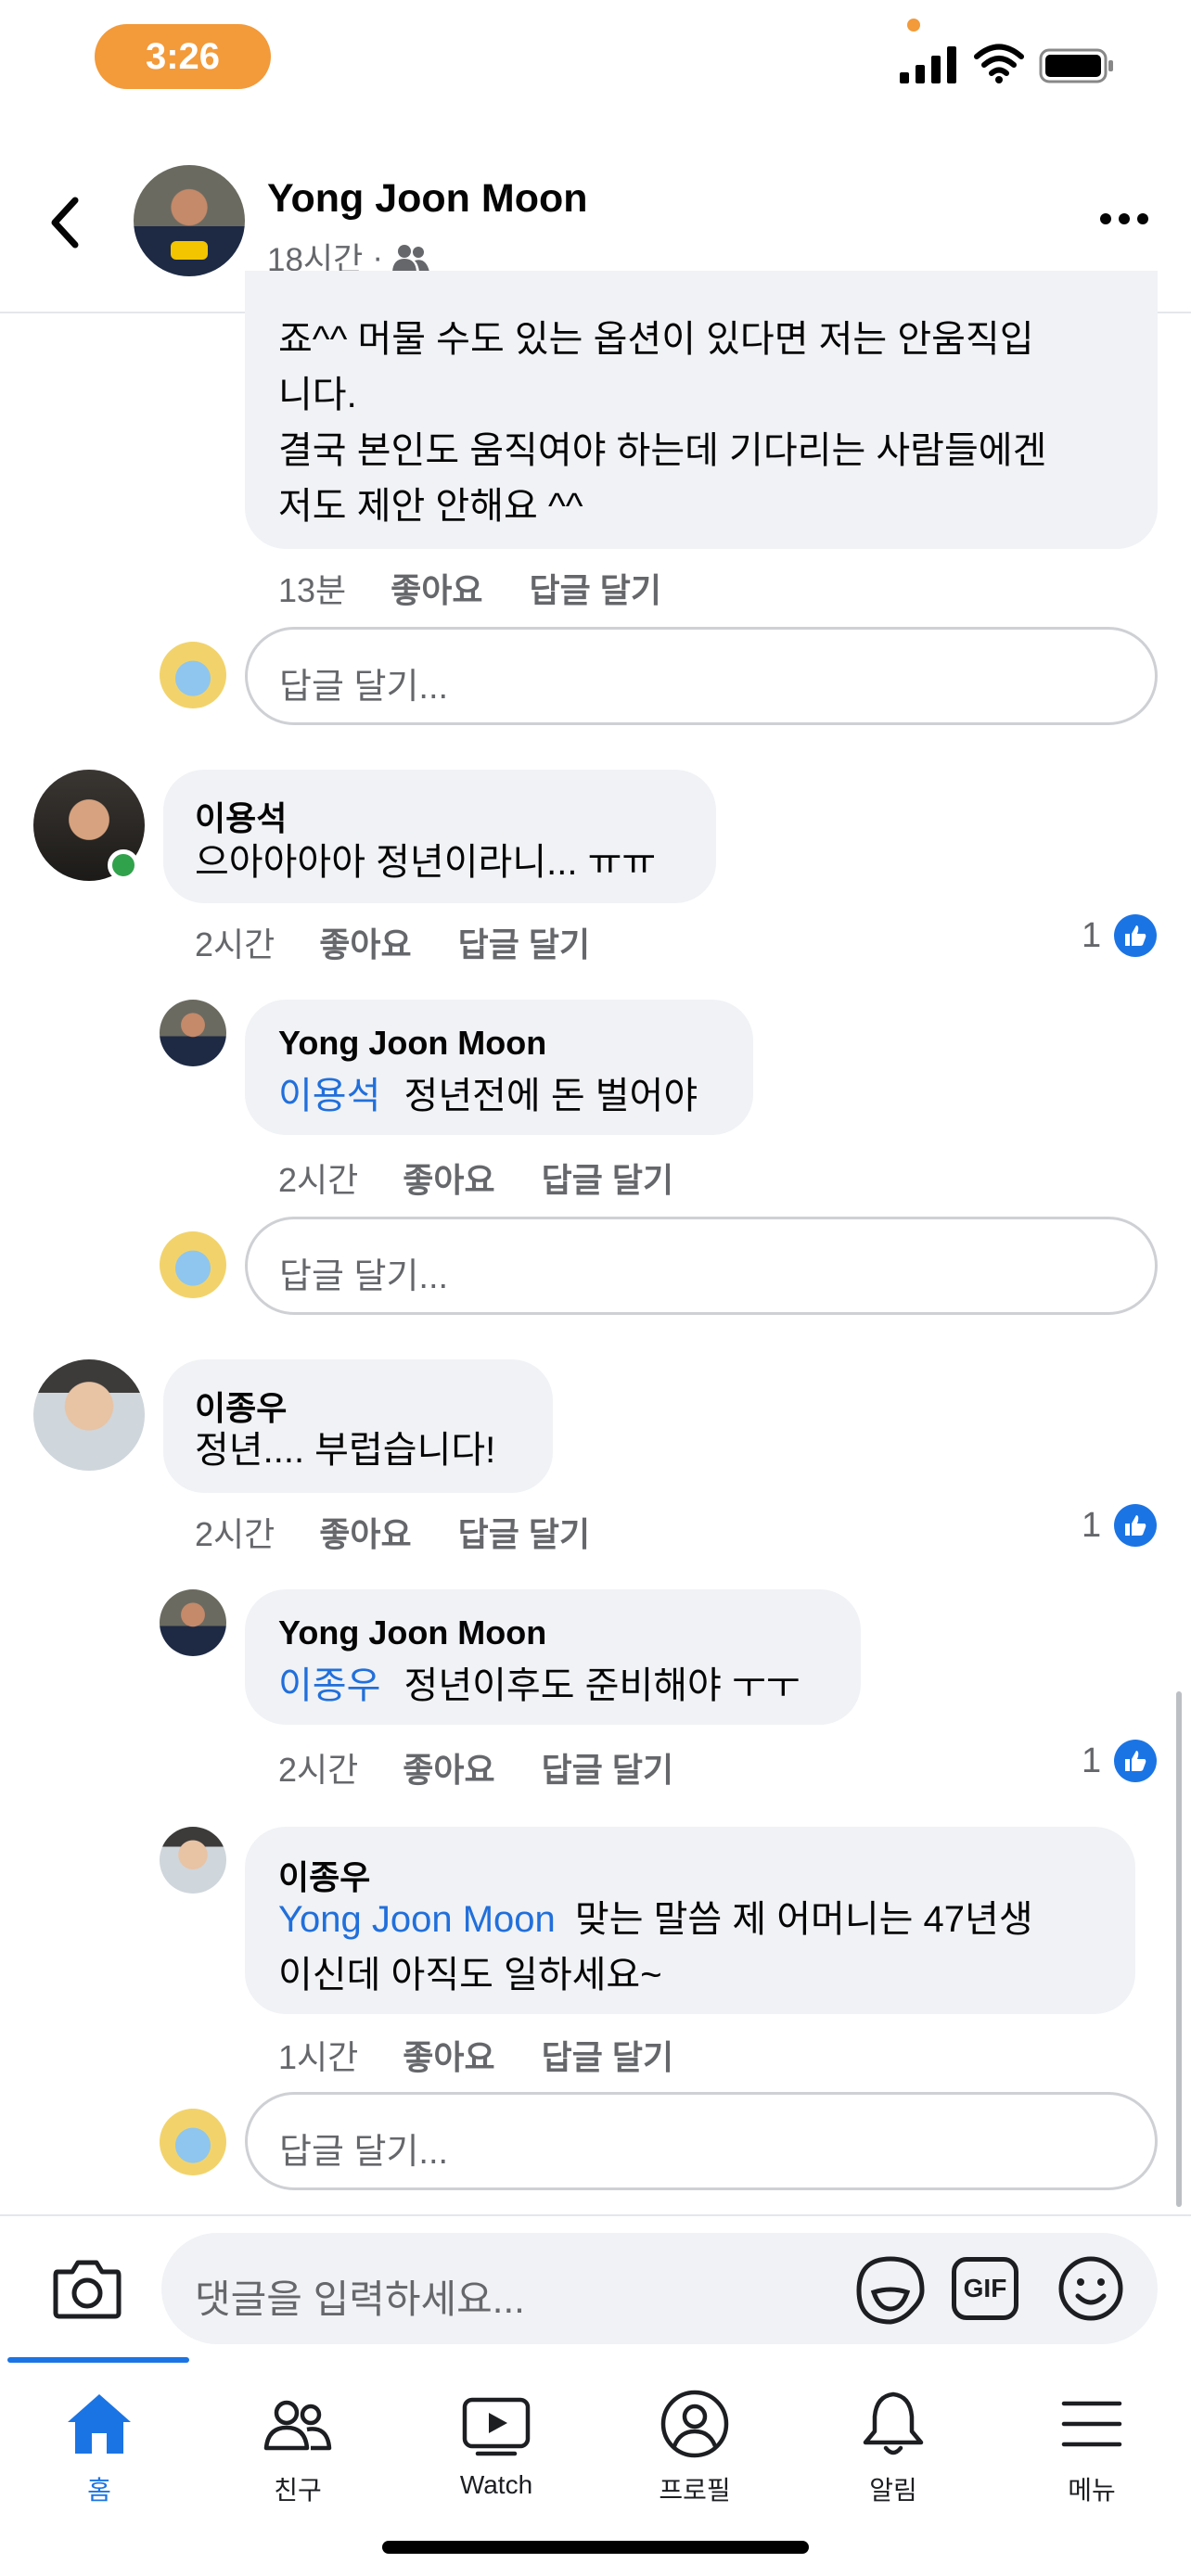 The width and height of the screenshot is (1191, 2576). I want to click on comment-actions: 1시간 좋아요 답글 달기, so click(475, 2055).